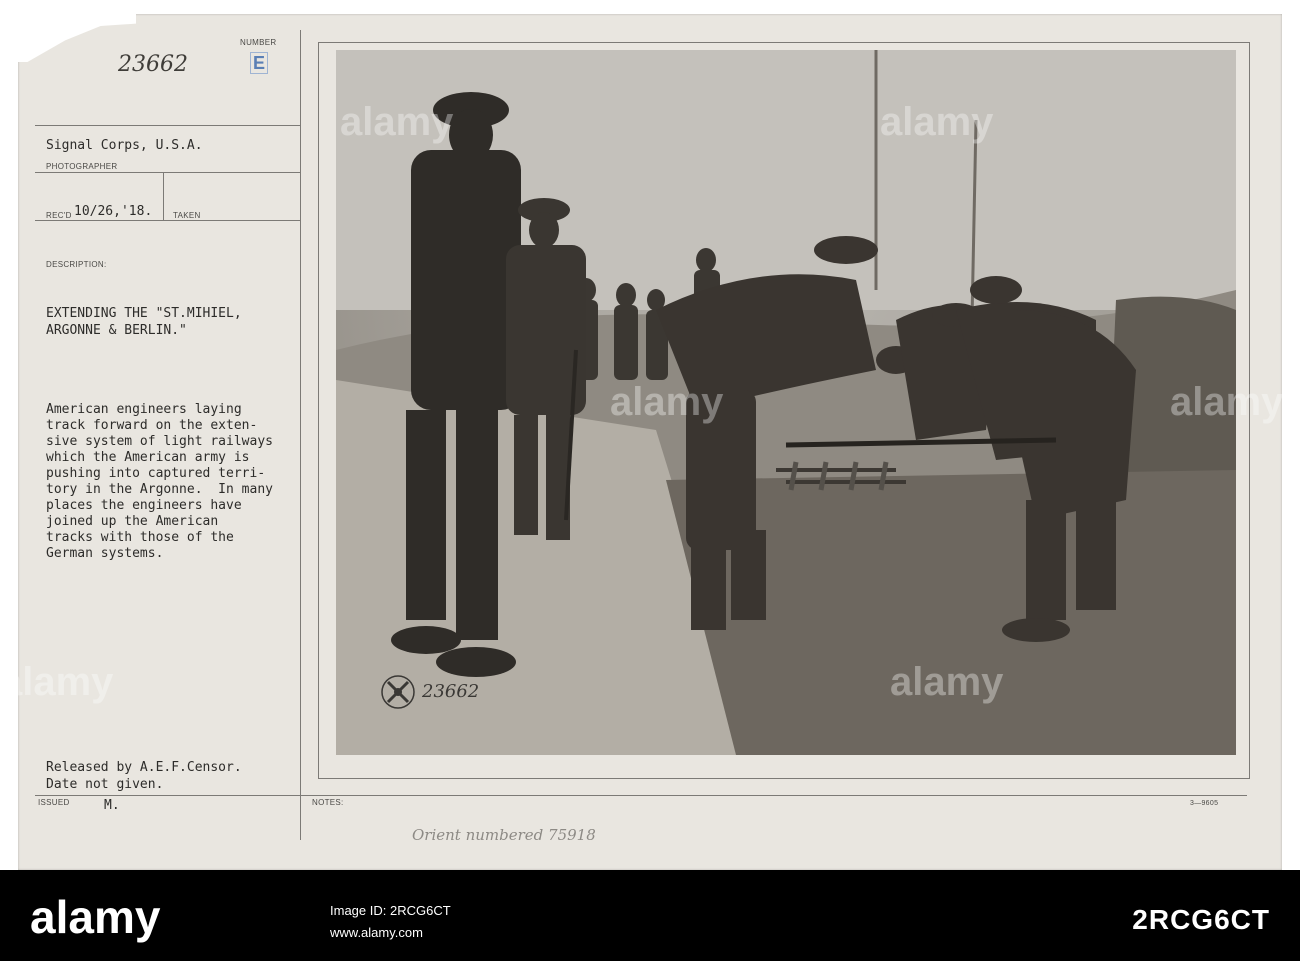 This screenshot has width=1300, height=961. Describe the element at coordinates (148, 457) in the screenshot. I see `caption-line: which the American army is` at that location.